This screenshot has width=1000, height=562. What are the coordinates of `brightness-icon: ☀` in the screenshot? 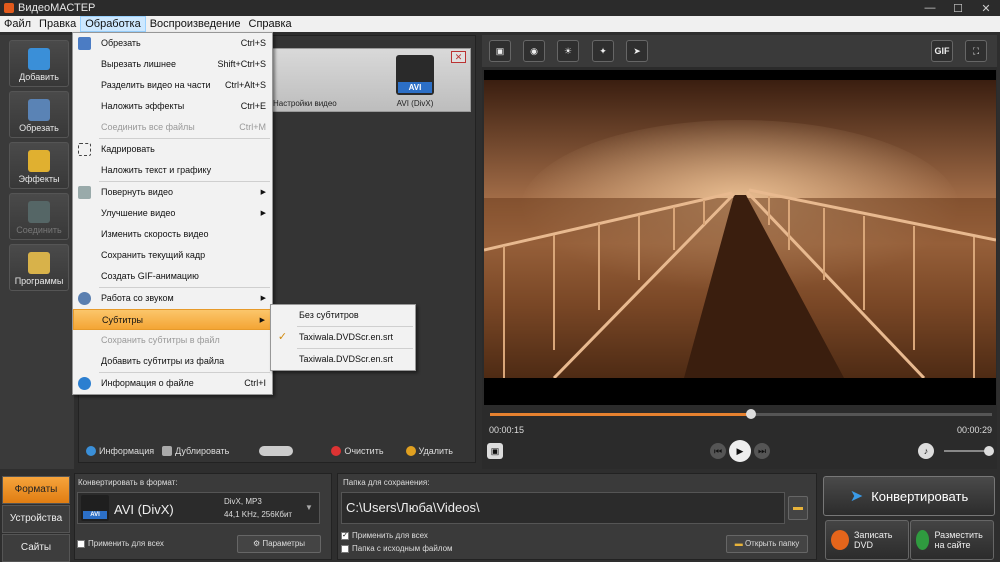 It's located at (568, 51).